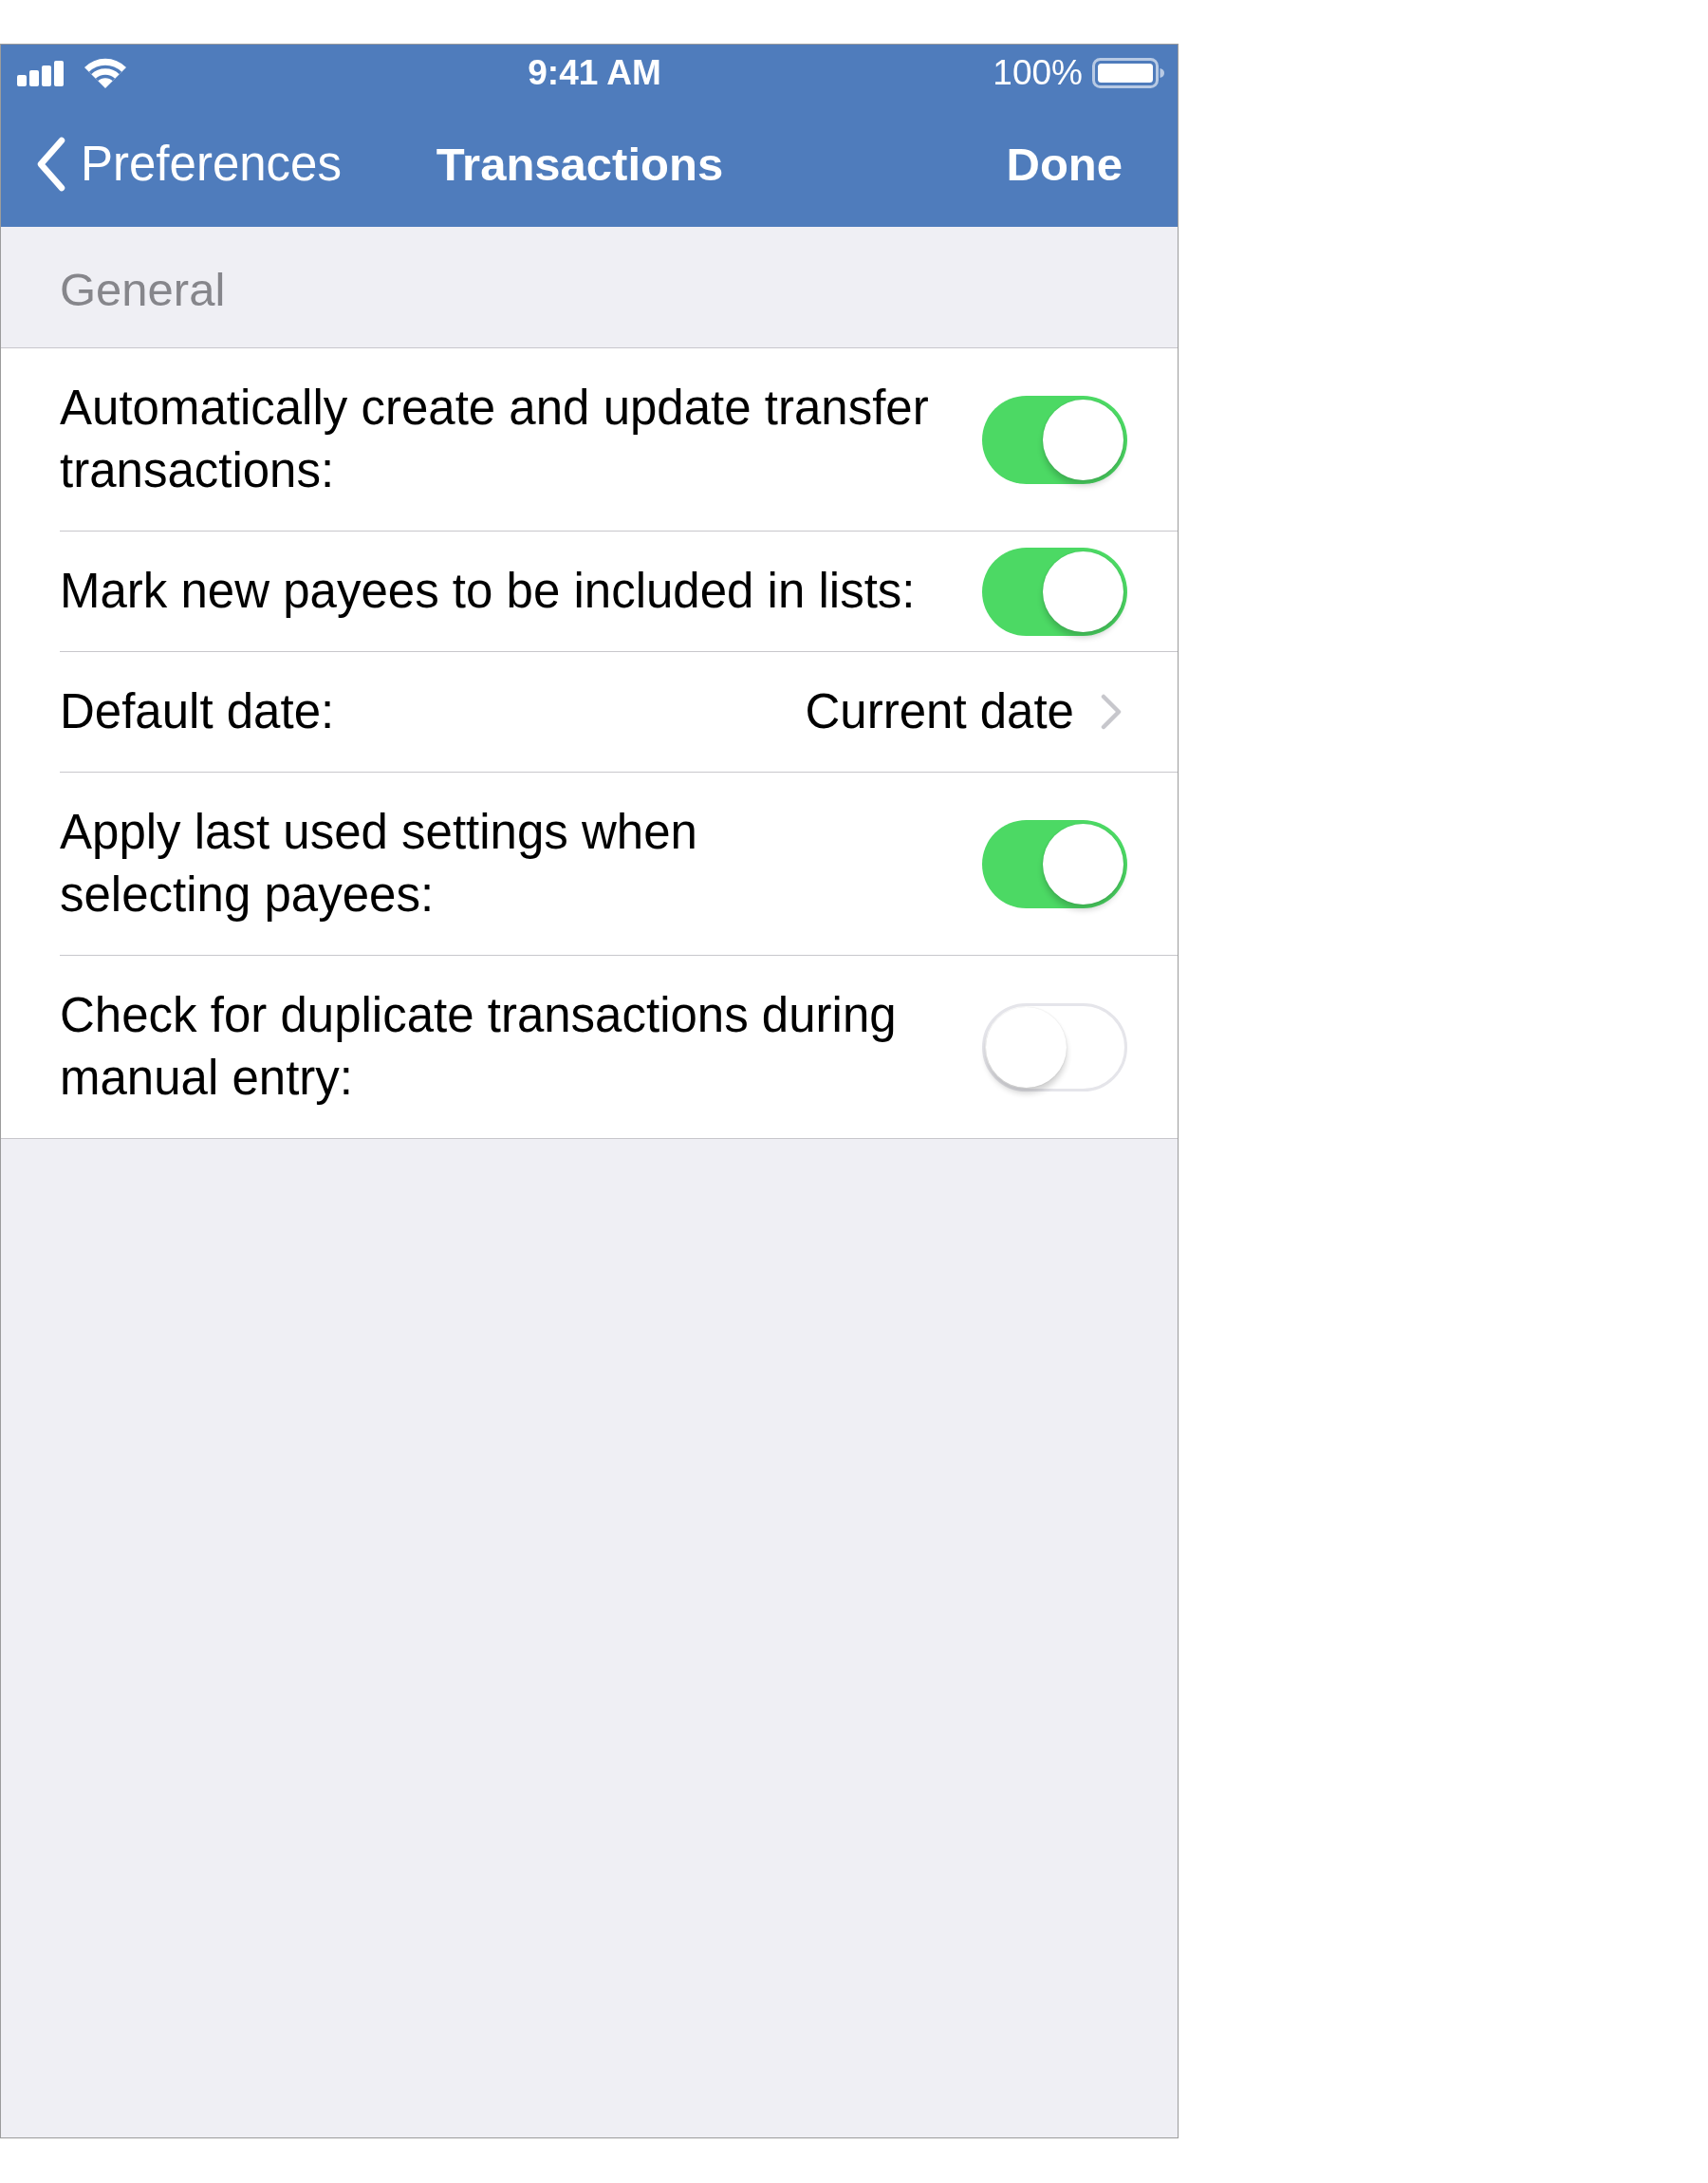  Describe the element at coordinates (1111, 712) in the screenshot. I see `chevron-right-icon` at that location.